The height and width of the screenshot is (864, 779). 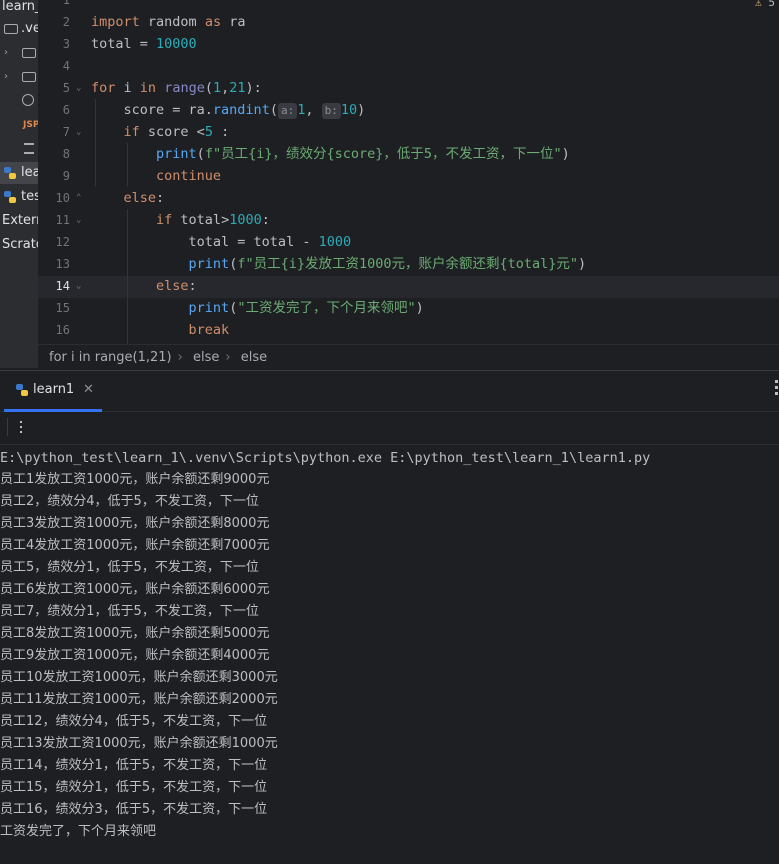 What do you see at coordinates (19, 197) in the screenshot?
I see `tree-item-test: test.py` at bounding box center [19, 197].